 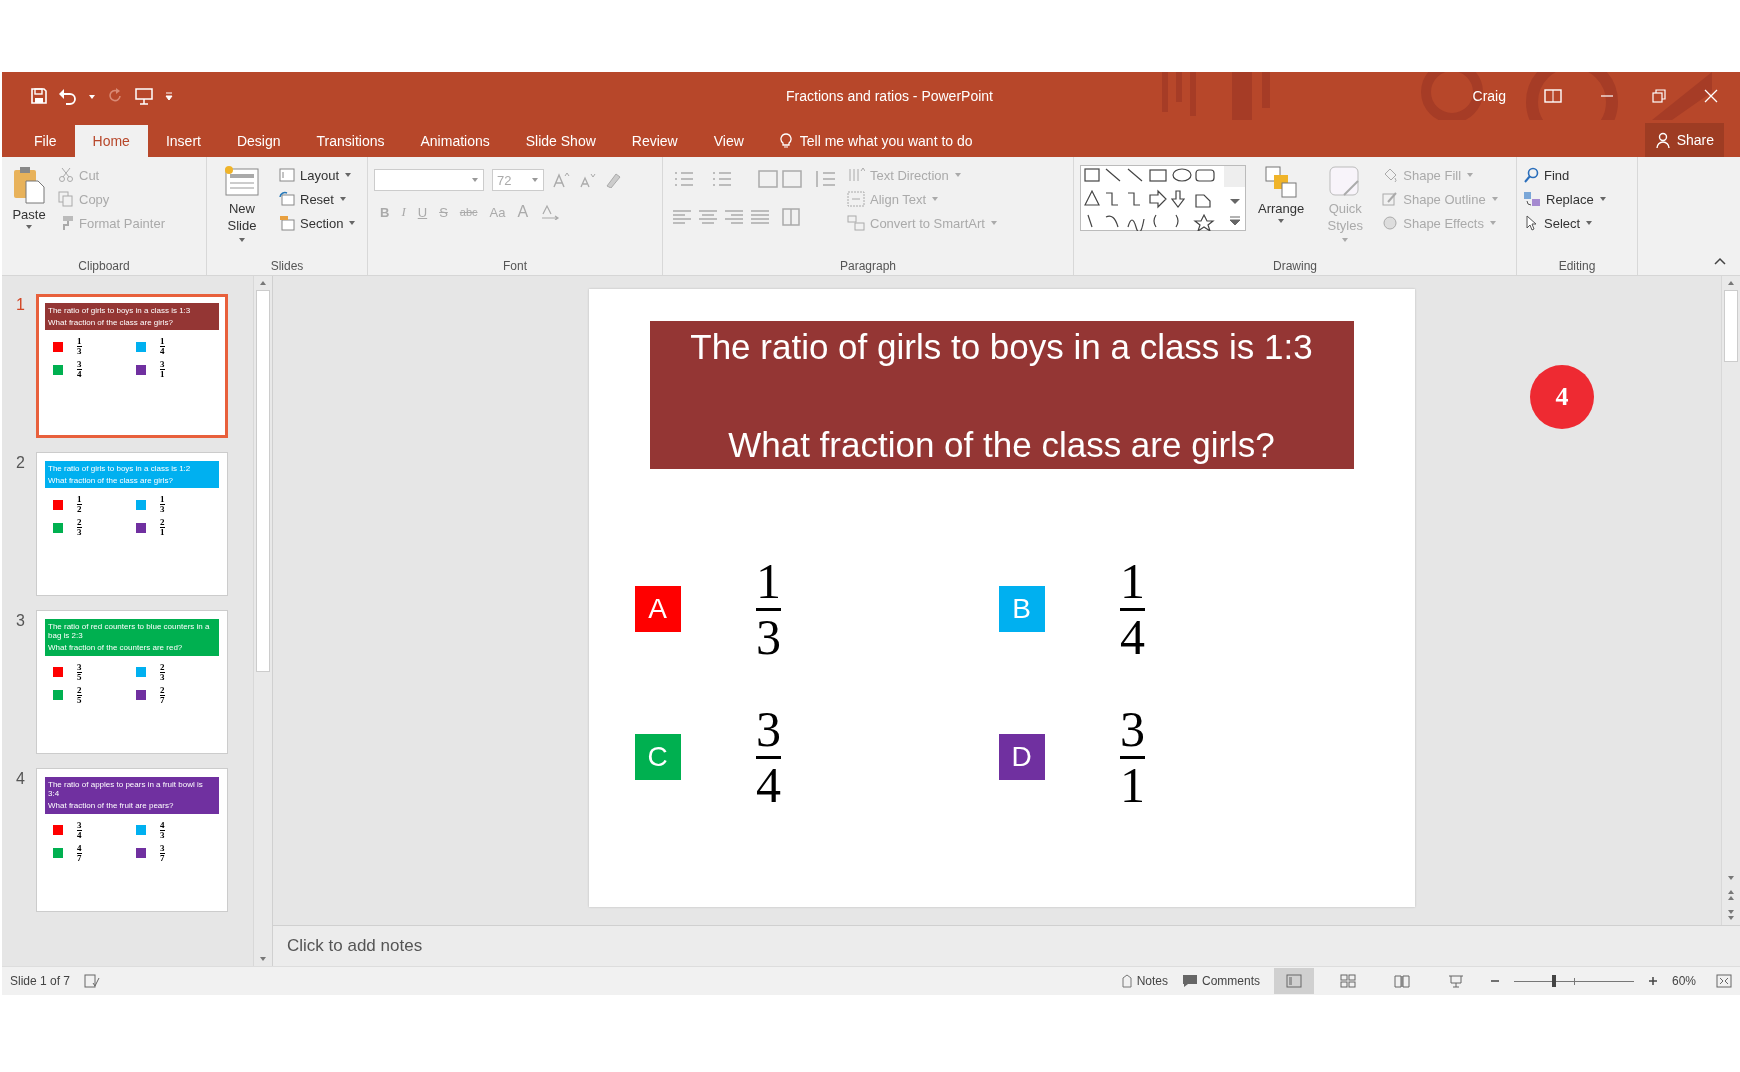 What do you see at coordinates (550, 212) in the screenshot?
I see `character-spacing-icon` at bounding box center [550, 212].